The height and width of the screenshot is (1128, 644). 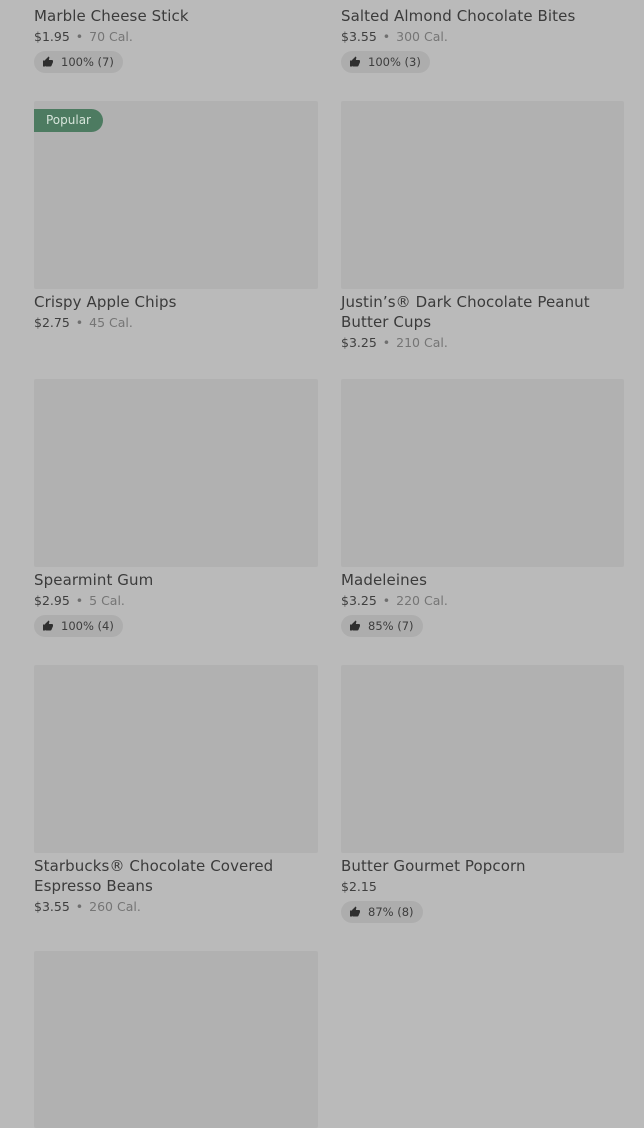 What do you see at coordinates (176, 323) in the screenshot?
I see `product-meta: $2.75 • 45 Cal.` at bounding box center [176, 323].